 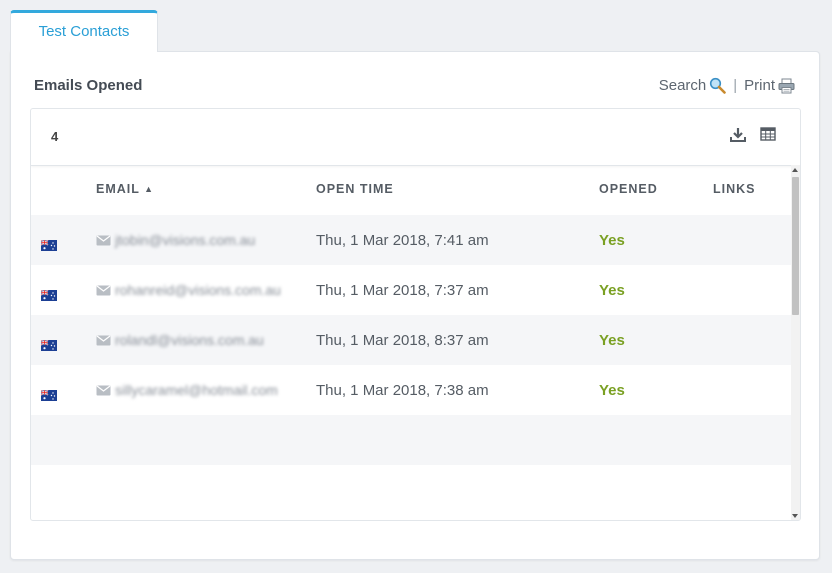 I want to click on column-header-links: LINKS, so click(x=734, y=189).